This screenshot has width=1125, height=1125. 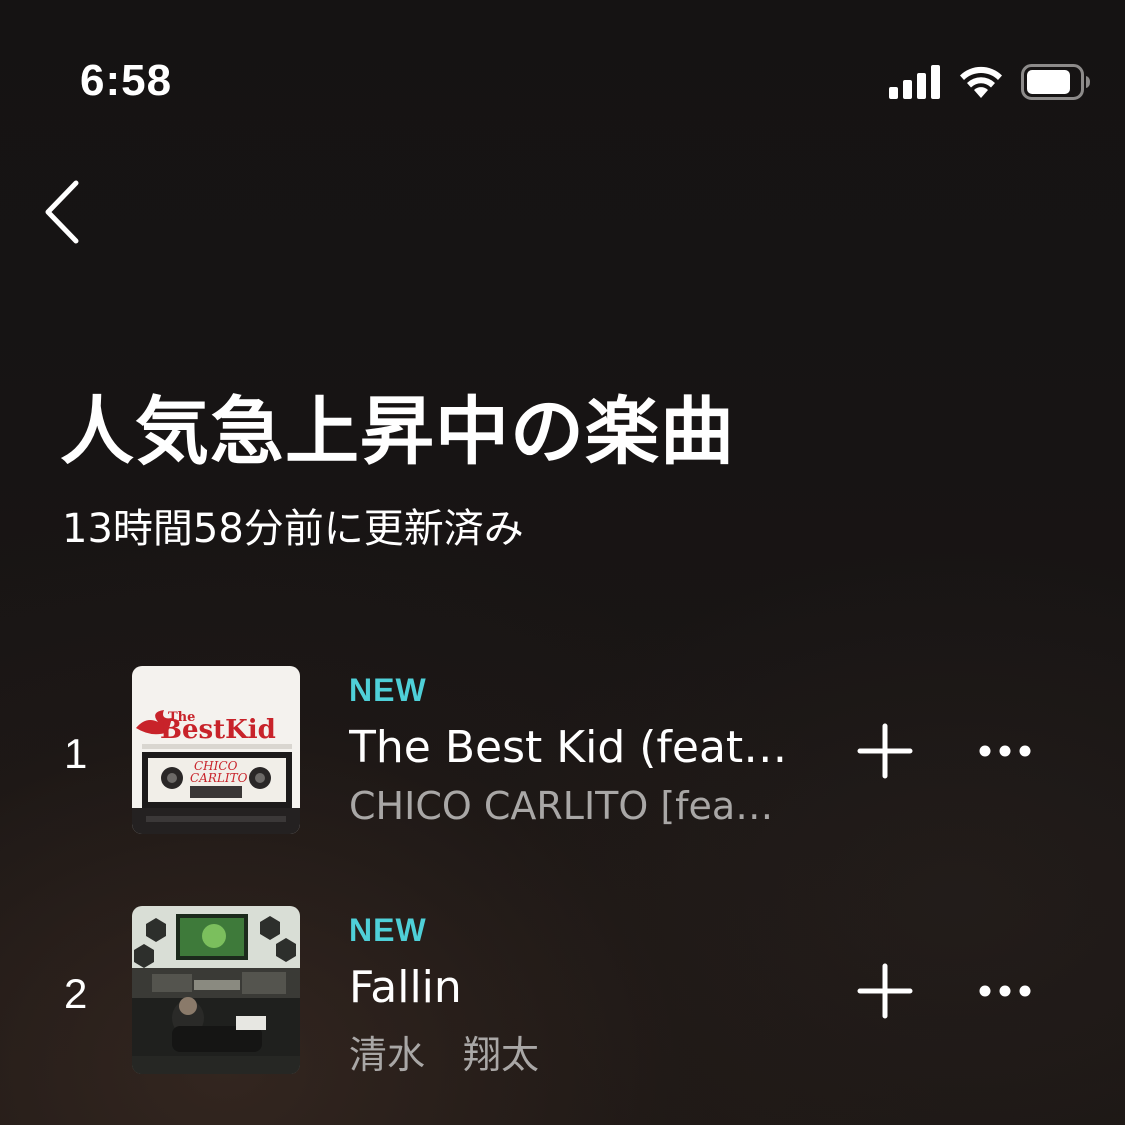 I want to click on page-subtitle: 13時間58分前に更新済み, so click(x=293, y=529).